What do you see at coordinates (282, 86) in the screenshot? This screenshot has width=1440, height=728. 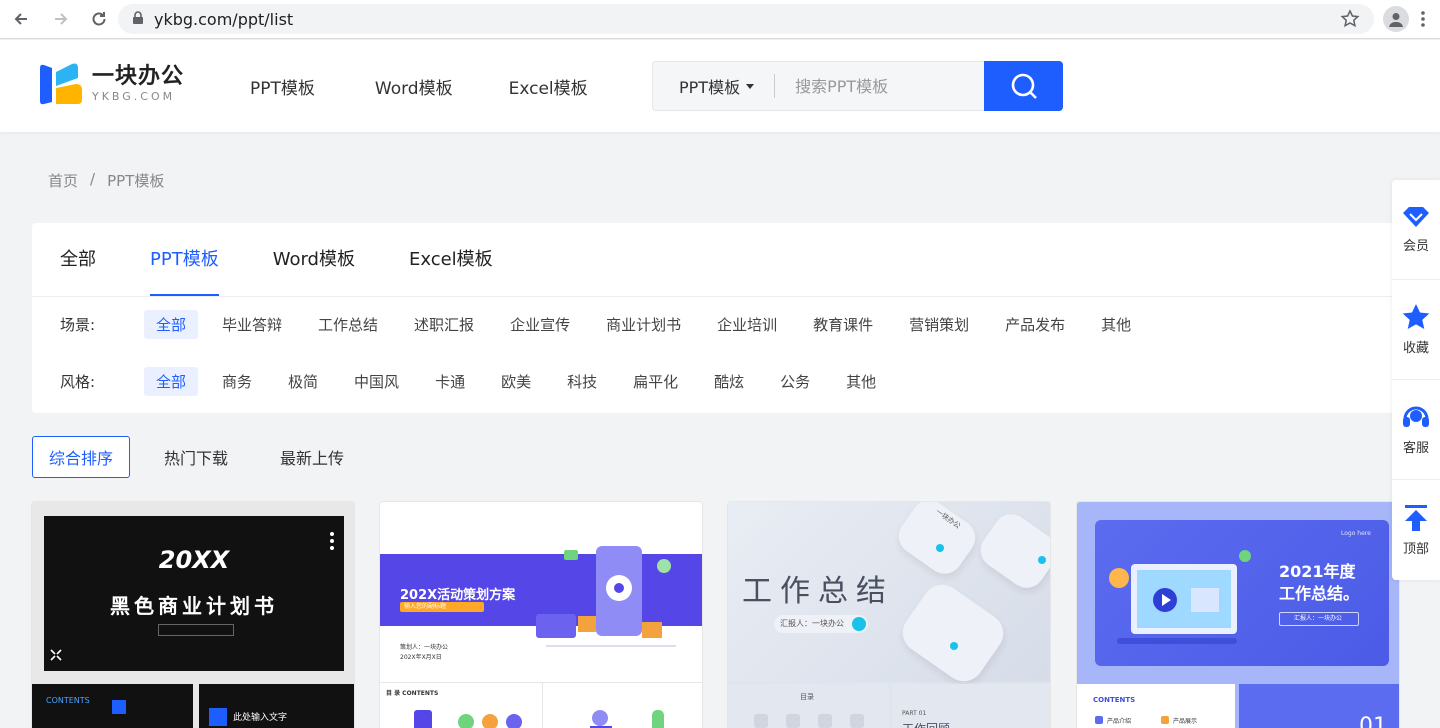 I see `nav-ppt: PPT模板` at bounding box center [282, 86].